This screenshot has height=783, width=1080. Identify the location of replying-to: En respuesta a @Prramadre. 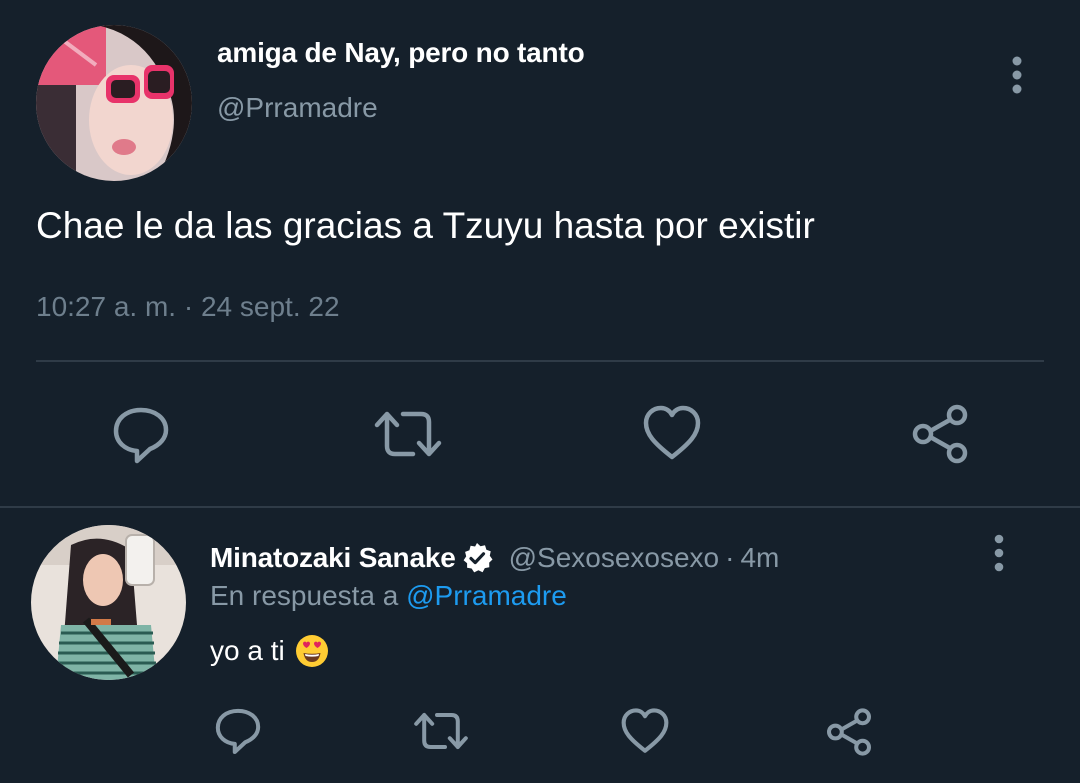
(388, 596).